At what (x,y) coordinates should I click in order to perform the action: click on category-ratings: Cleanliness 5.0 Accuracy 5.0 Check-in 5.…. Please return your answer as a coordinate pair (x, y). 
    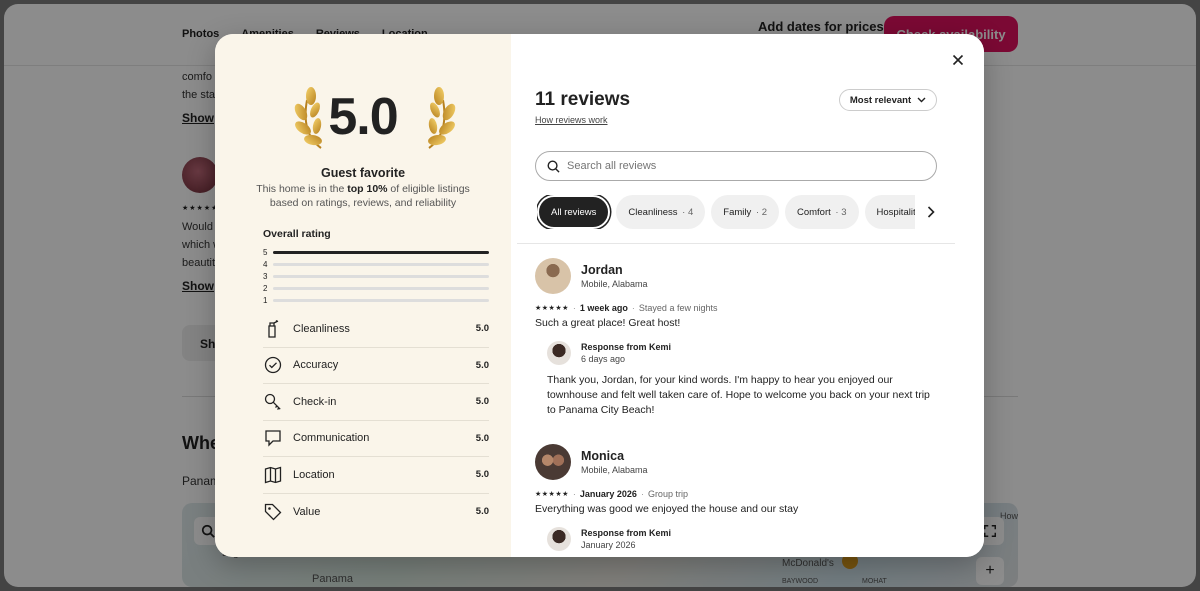
    Looking at the image, I should click on (376, 420).